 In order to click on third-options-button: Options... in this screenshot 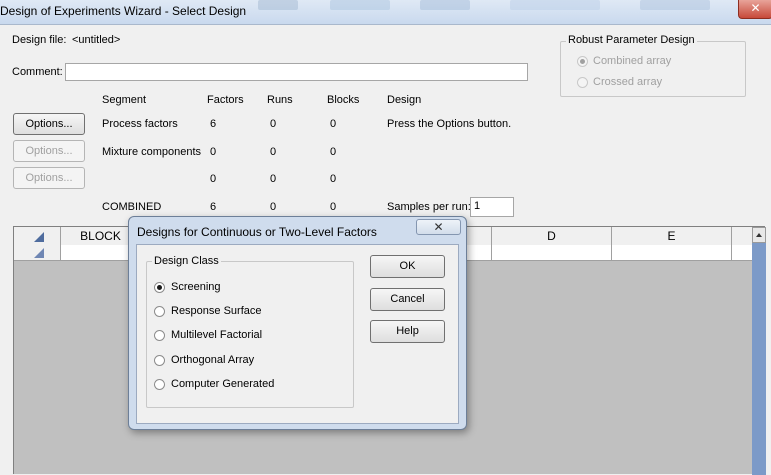, I will do `click(49, 178)`.